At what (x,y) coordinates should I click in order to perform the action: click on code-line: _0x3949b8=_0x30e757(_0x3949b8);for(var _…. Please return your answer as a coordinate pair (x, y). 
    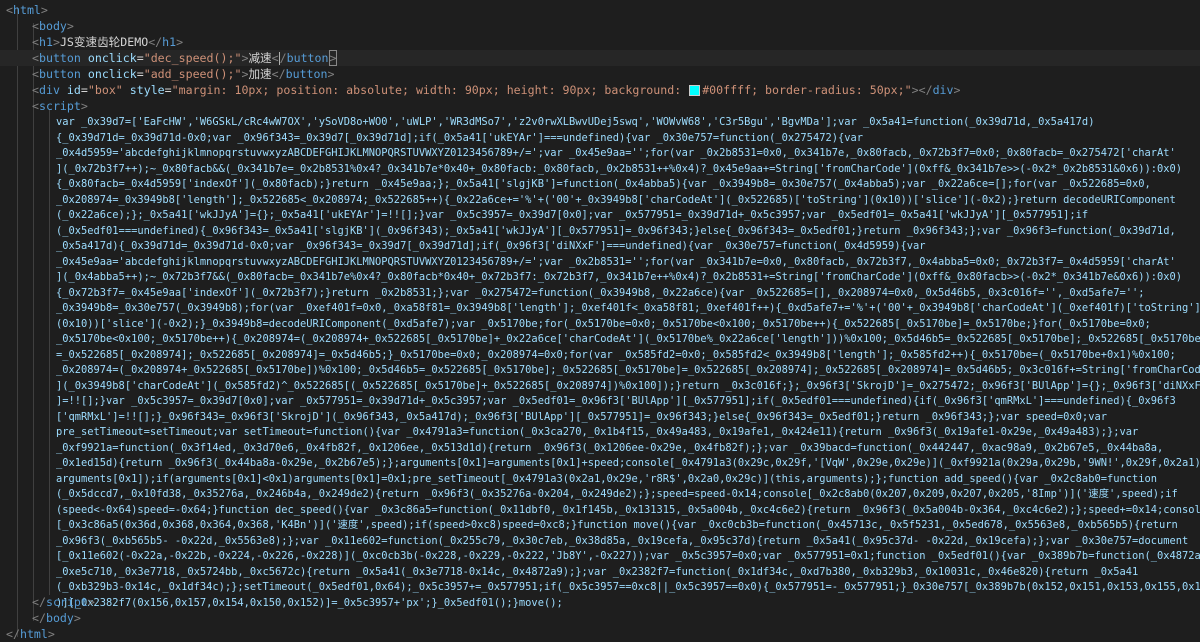
    Looking at the image, I should click on (628, 308).